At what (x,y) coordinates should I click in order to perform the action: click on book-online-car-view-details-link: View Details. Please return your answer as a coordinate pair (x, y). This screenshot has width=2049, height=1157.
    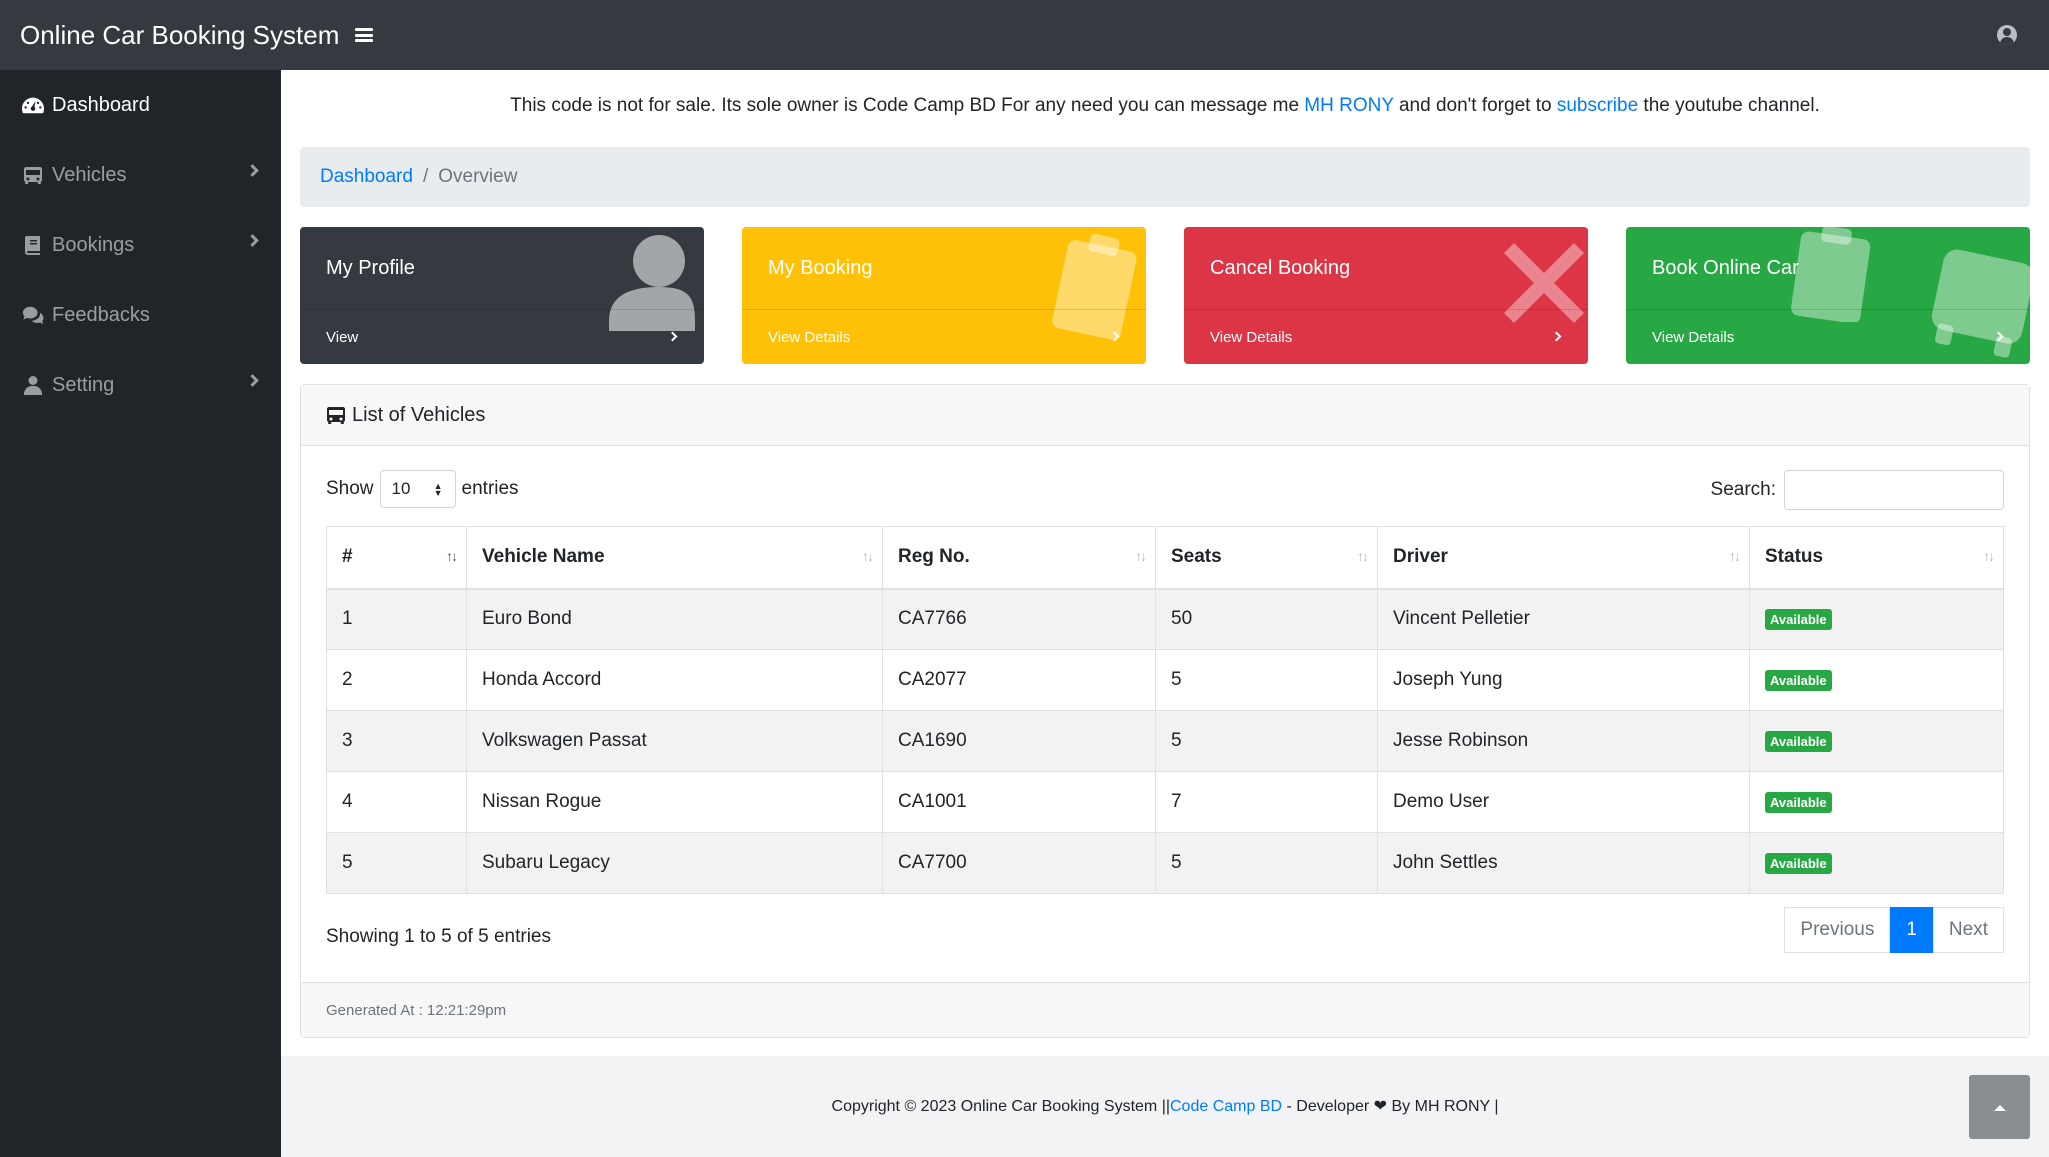
    Looking at the image, I should click on (1828, 336).